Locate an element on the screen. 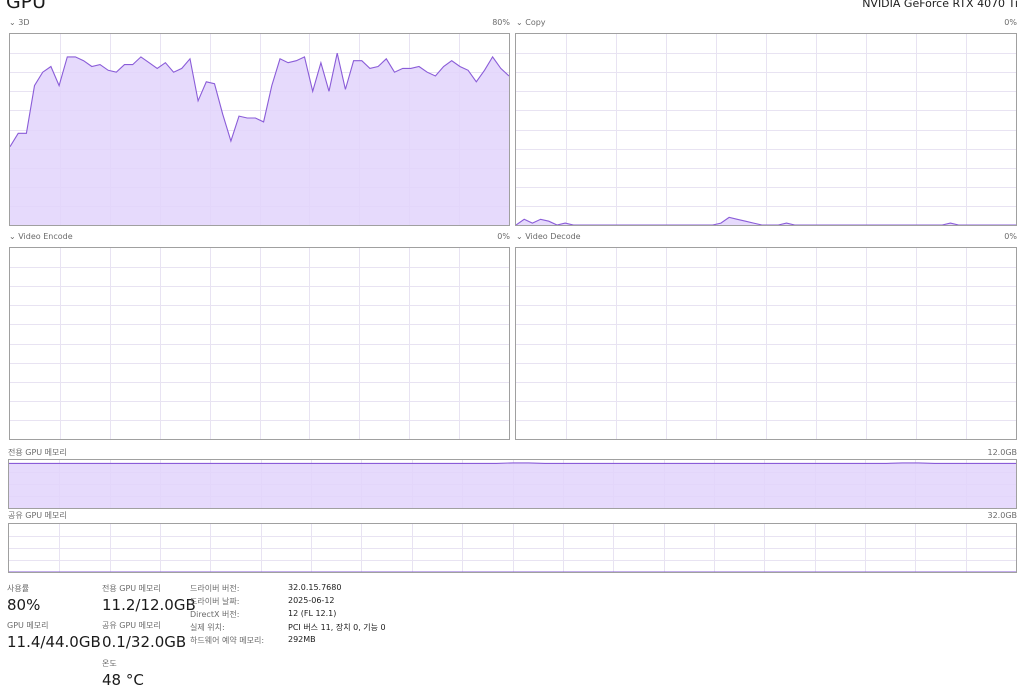  graph-copy-grid is located at coordinates (766, 129).